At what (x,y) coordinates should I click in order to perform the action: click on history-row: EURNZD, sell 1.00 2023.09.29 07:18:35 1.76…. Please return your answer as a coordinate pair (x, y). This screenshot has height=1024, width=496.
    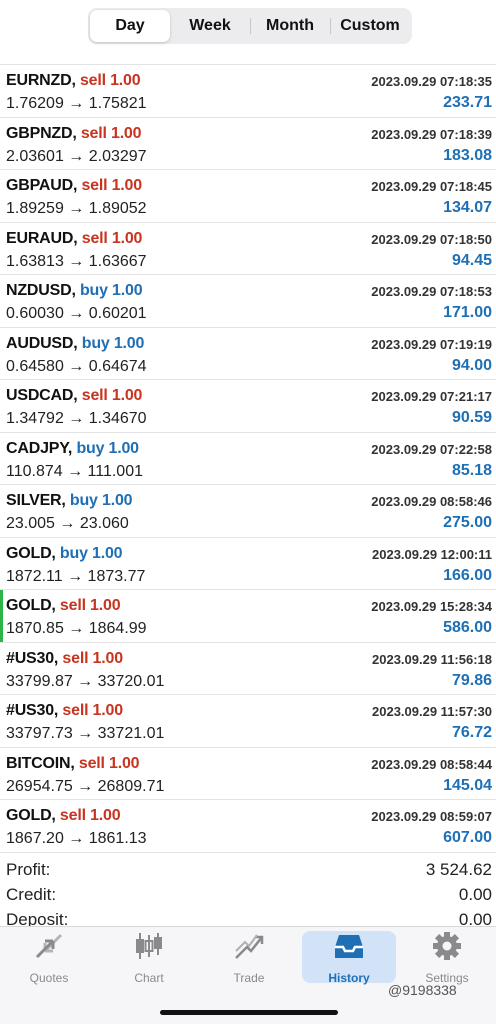
    Looking at the image, I should click on (248, 91).